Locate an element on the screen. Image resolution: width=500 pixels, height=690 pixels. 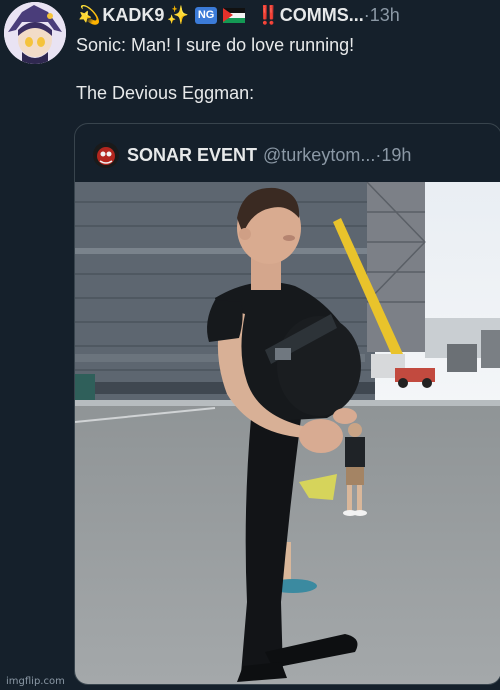
palestine-flag-icon is located at coordinates (234, 15).